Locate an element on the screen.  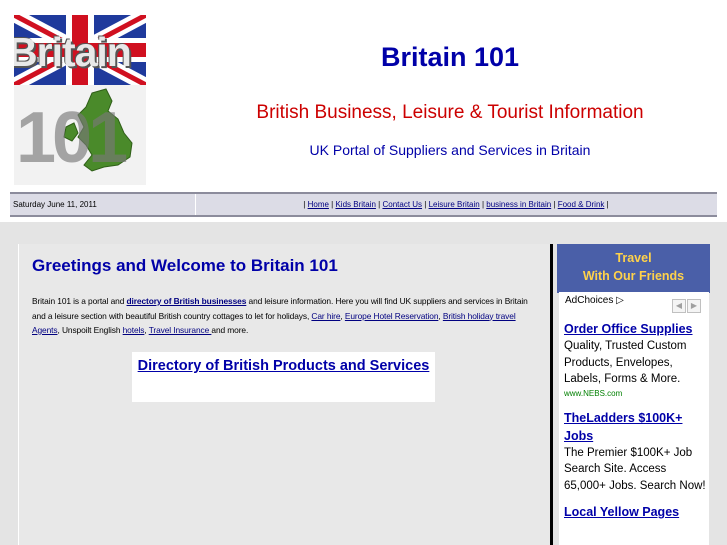
current-date: Saturday June 11, 2011 is located at coordinates (103, 204).